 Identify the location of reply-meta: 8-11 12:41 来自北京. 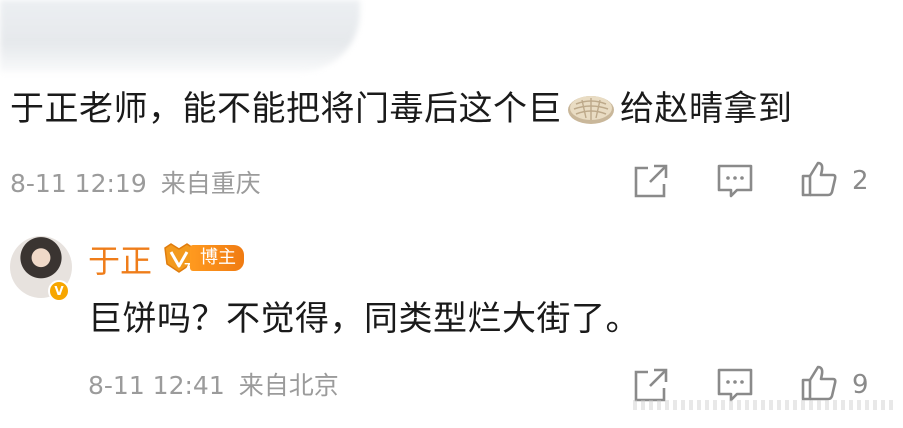
(213, 384).